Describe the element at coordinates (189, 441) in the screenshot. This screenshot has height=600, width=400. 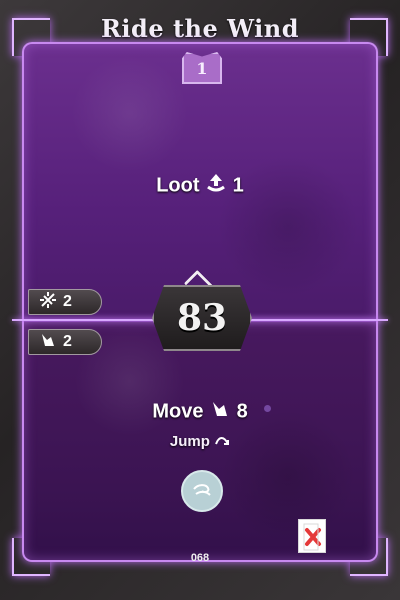
I see `jump-label: Jump` at that location.